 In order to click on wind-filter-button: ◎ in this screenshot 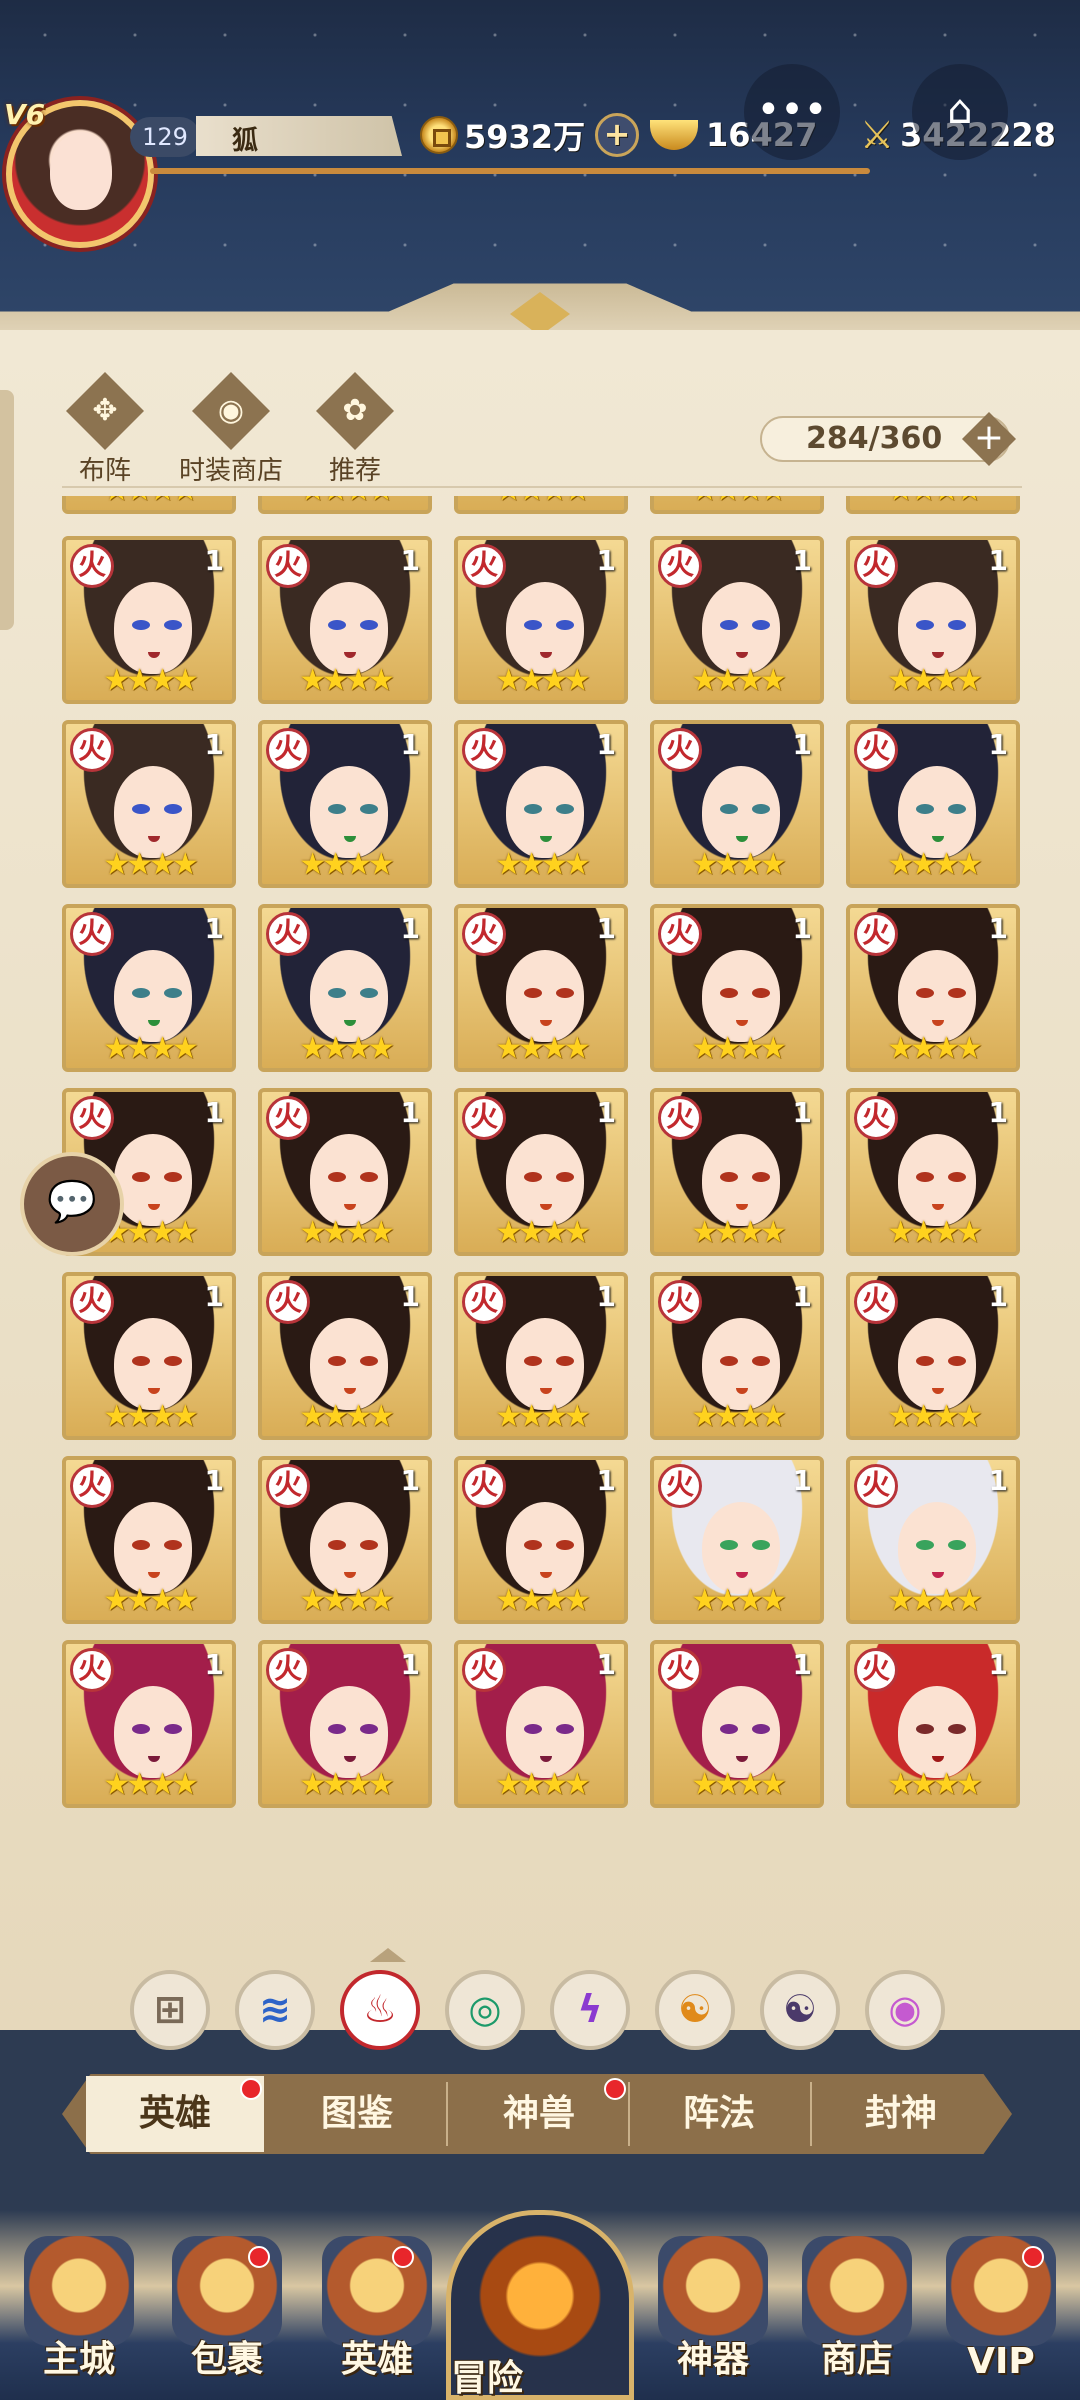, I will do `click(485, 2010)`.